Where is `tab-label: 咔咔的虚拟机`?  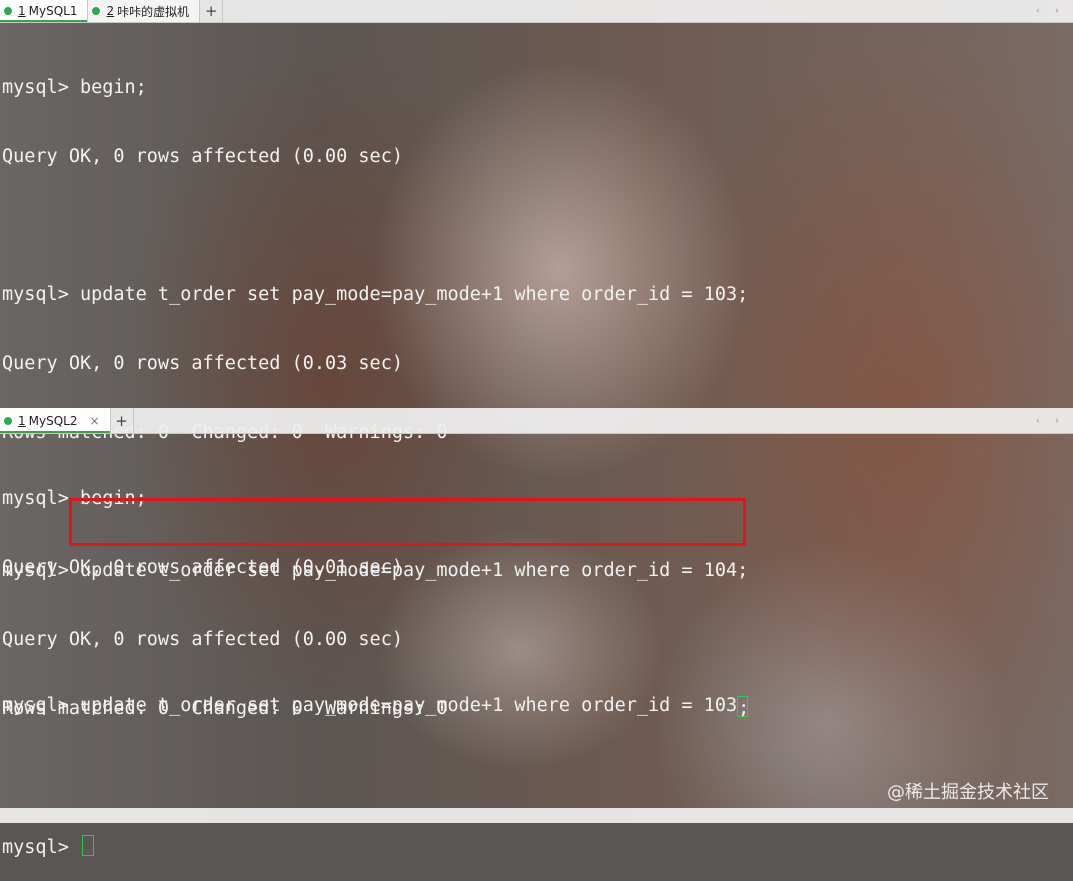 tab-label: 咔咔的虚拟机 is located at coordinates (153, 11).